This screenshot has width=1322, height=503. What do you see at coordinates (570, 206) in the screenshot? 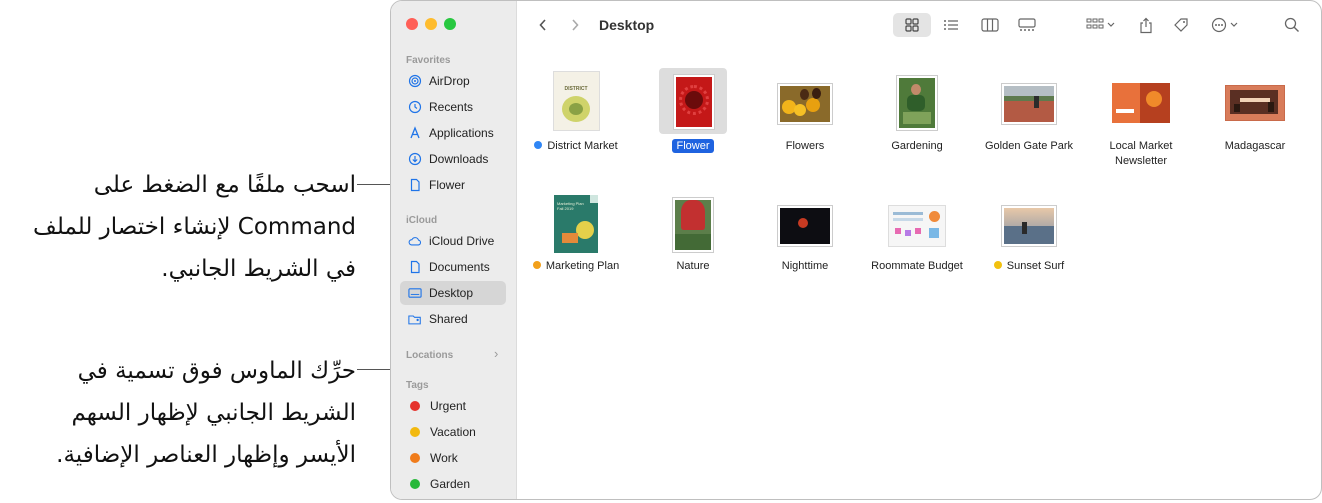
I see `thumbnail-caption: Marketing Plan Fall 2019` at bounding box center [570, 206].